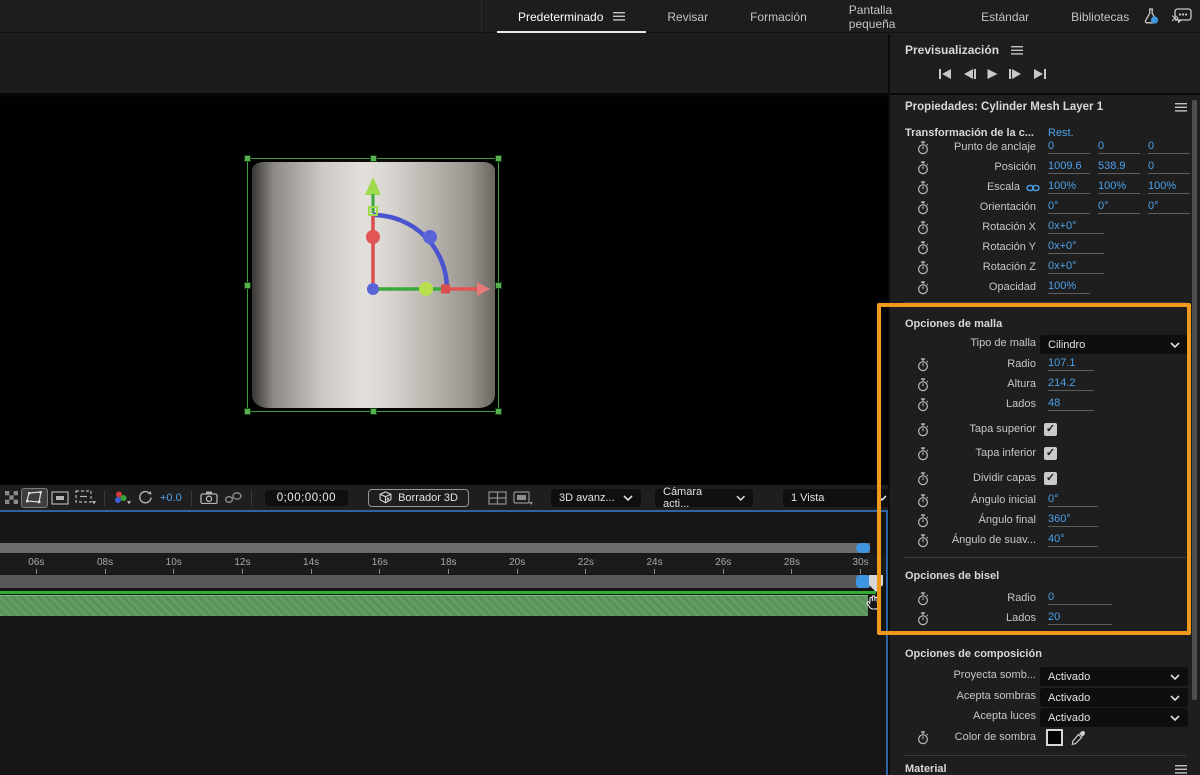  Describe the element at coordinates (778, 16) in the screenshot. I see `workspace-tab-formacion: Formación` at that location.